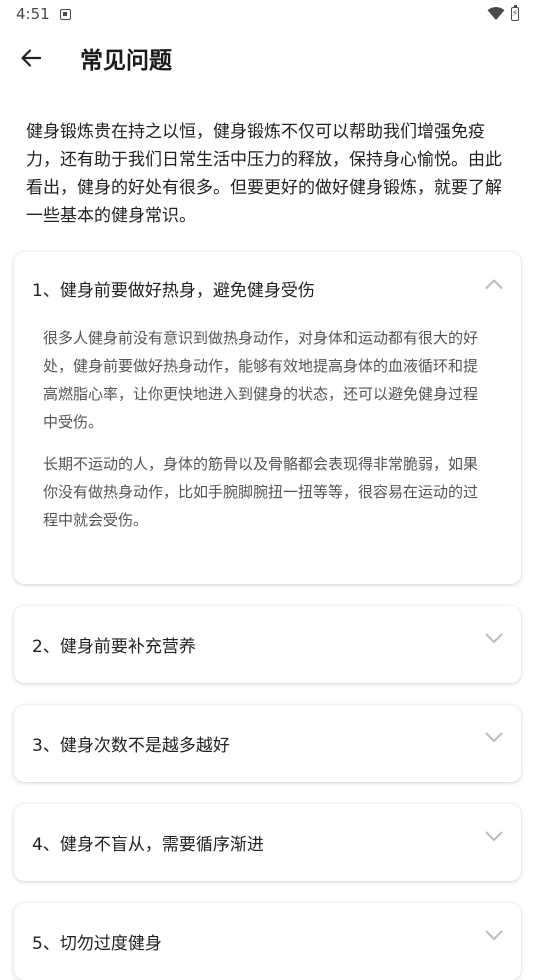 The height and width of the screenshot is (980, 535). What do you see at coordinates (65, 14) in the screenshot?
I see `notification-icon` at bounding box center [65, 14].